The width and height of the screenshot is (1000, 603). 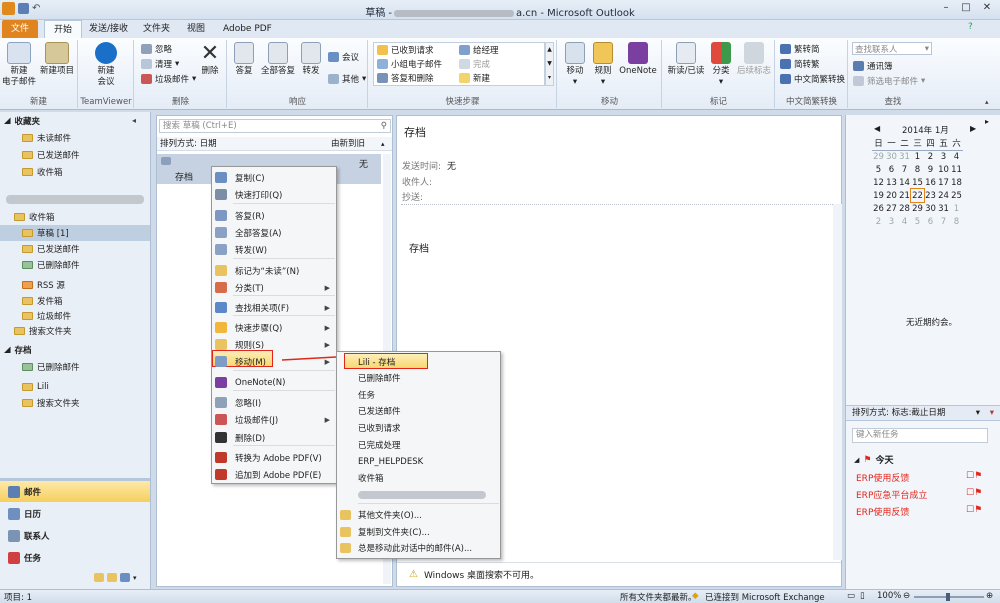 I want to click on calendar-day: 7, so click(x=943, y=221).